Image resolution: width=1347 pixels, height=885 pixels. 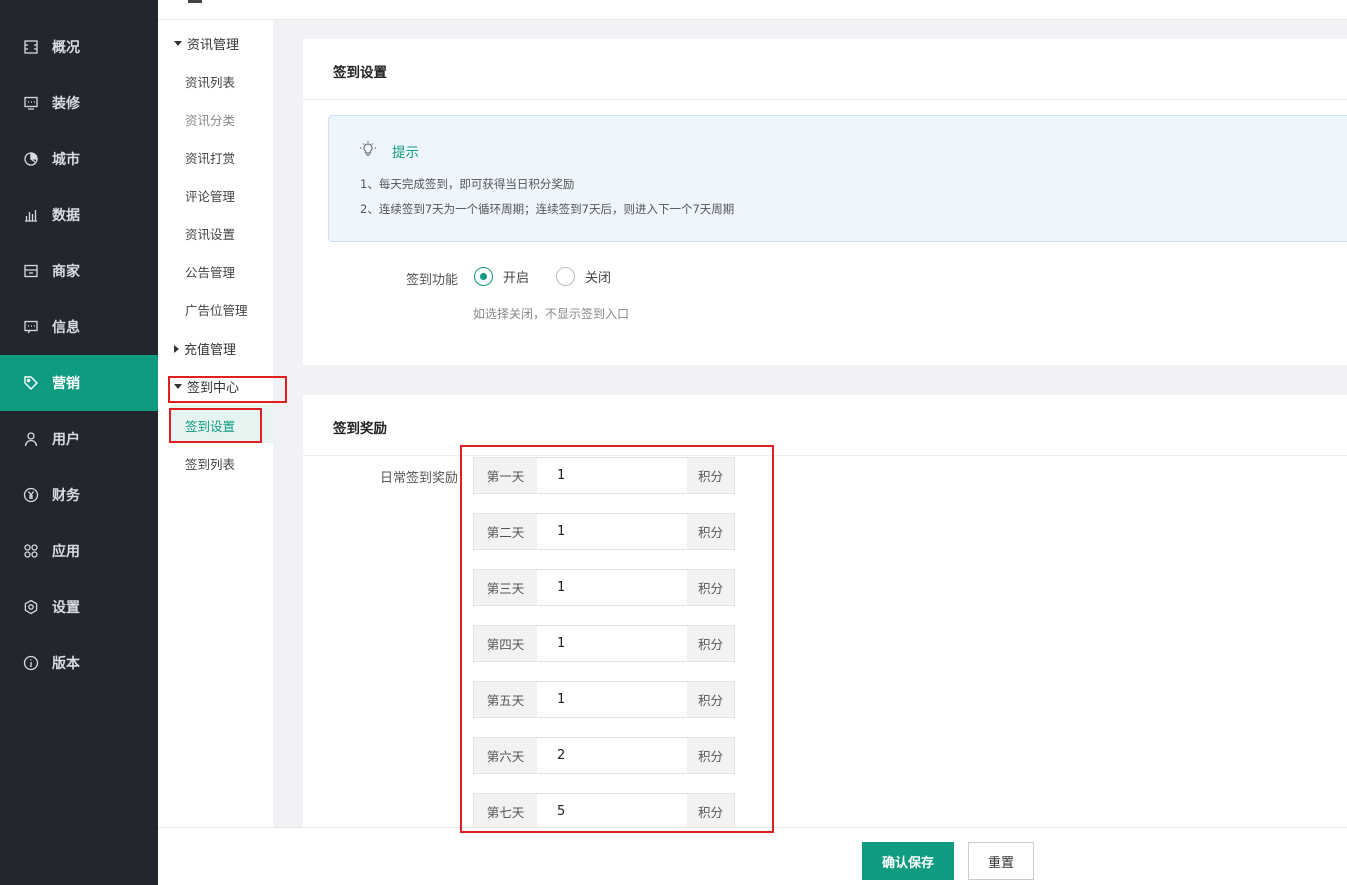 What do you see at coordinates (79, 215) in the screenshot?
I see `nav-item-data: 数据` at bounding box center [79, 215].